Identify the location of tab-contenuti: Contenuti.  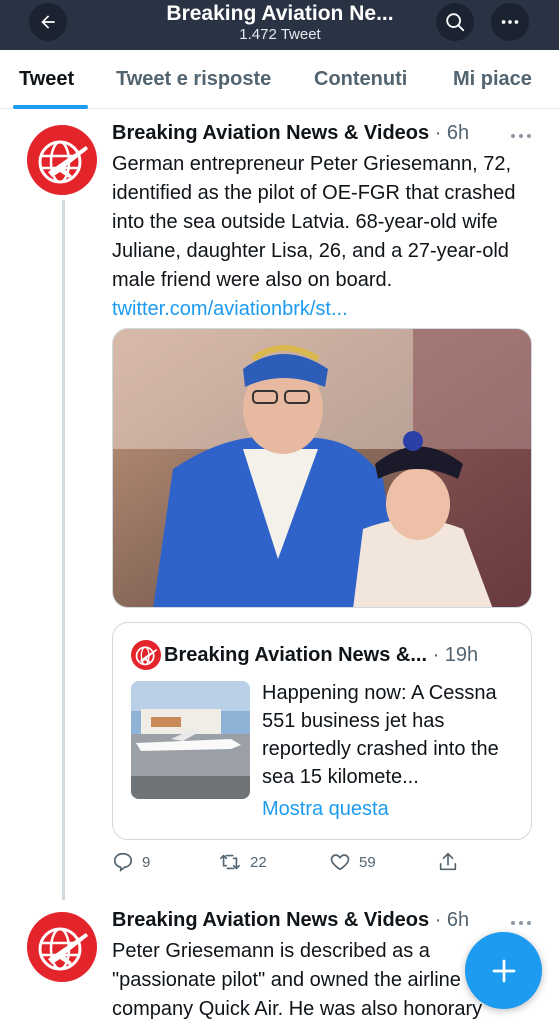
(360, 79).